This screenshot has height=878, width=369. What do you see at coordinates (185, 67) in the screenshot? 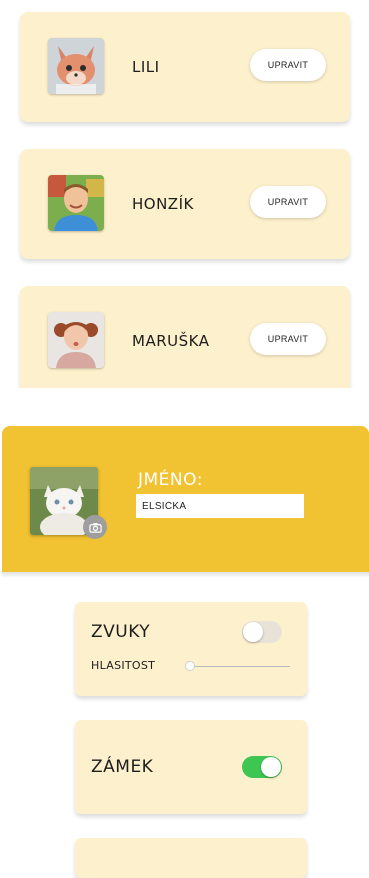
I see `profile-card-lili: LILI UPRAVIT` at bounding box center [185, 67].